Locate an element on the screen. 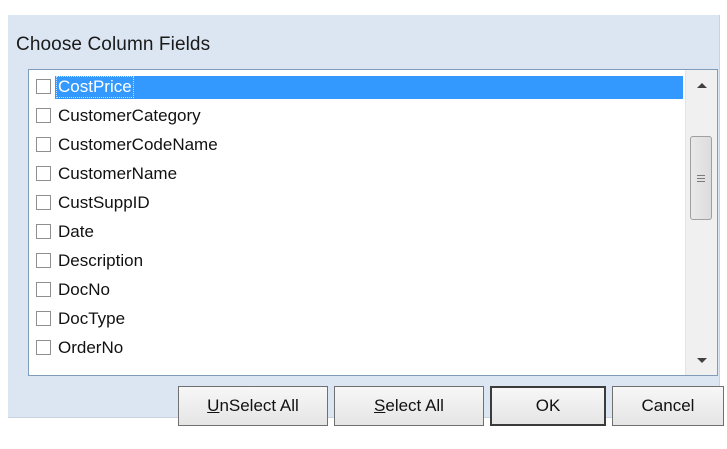 Image resolution: width=727 pixels, height=449 pixels. scroll-up-button is located at coordinates (701, 85).